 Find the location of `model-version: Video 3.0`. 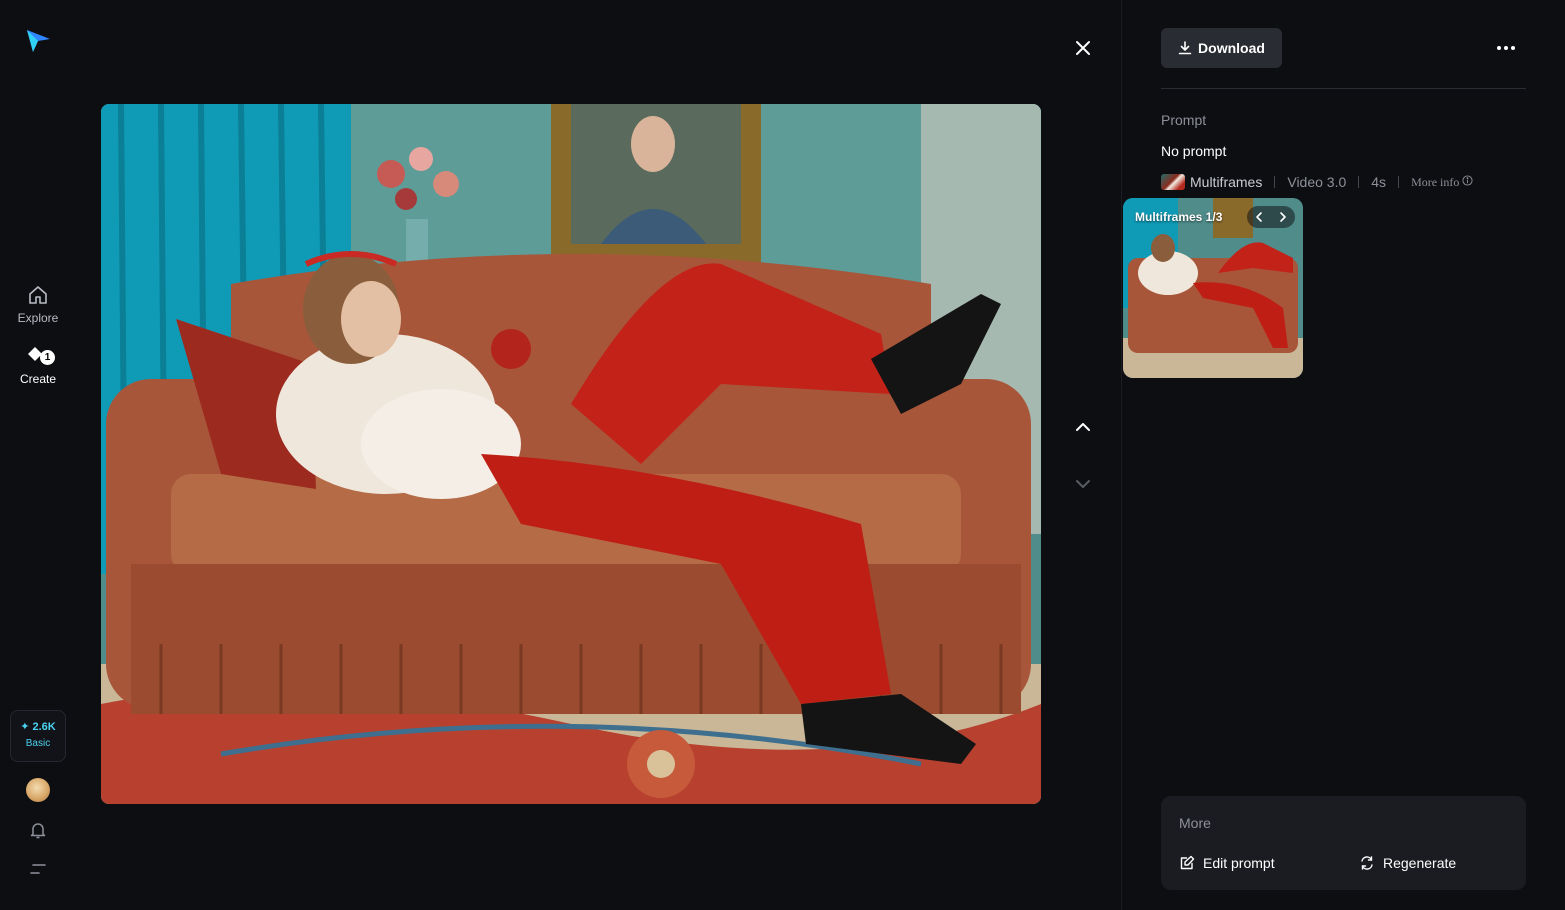

model-version: Video 3.0 is located at coordinates (1317, 182).